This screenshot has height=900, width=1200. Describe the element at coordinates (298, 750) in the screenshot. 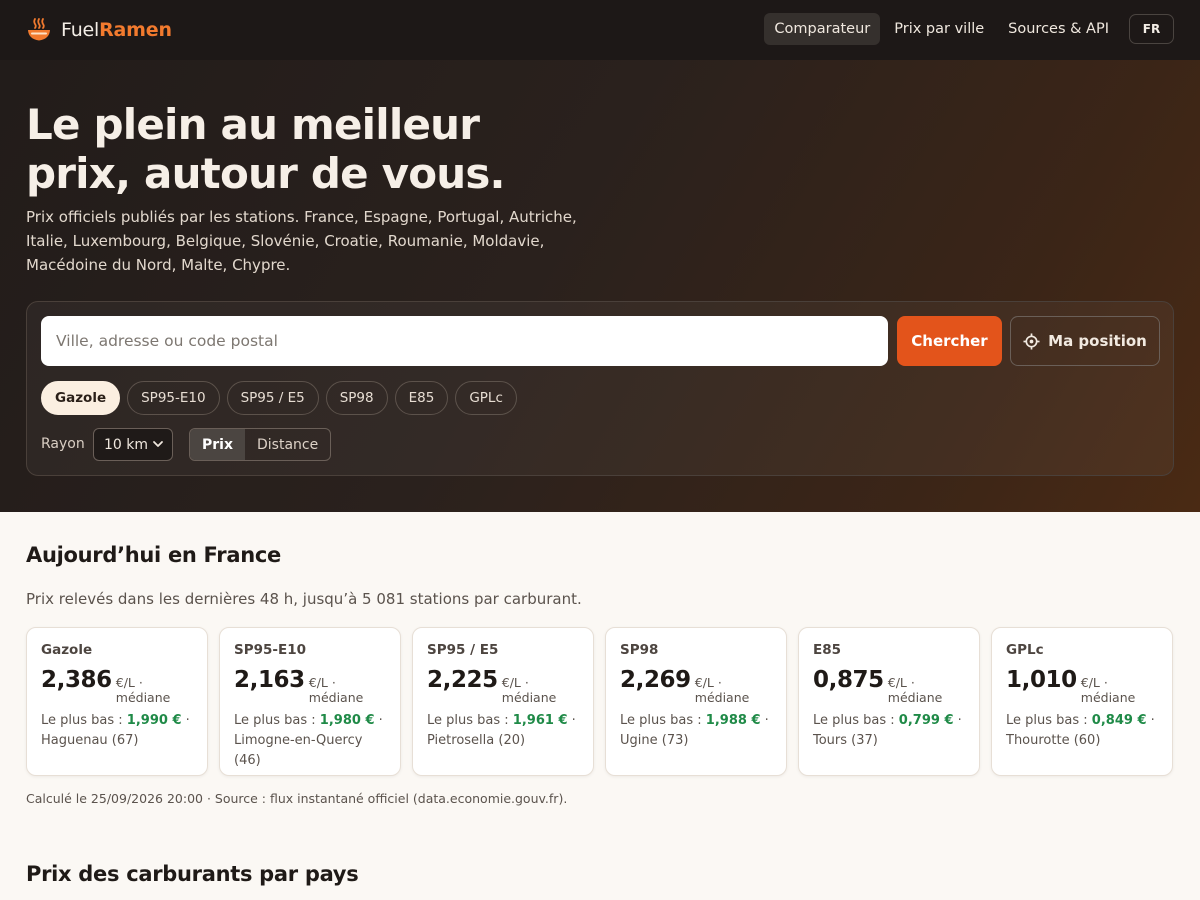

I see `card-lowest-location: Limogne-en-Quercy (46)` at that location.